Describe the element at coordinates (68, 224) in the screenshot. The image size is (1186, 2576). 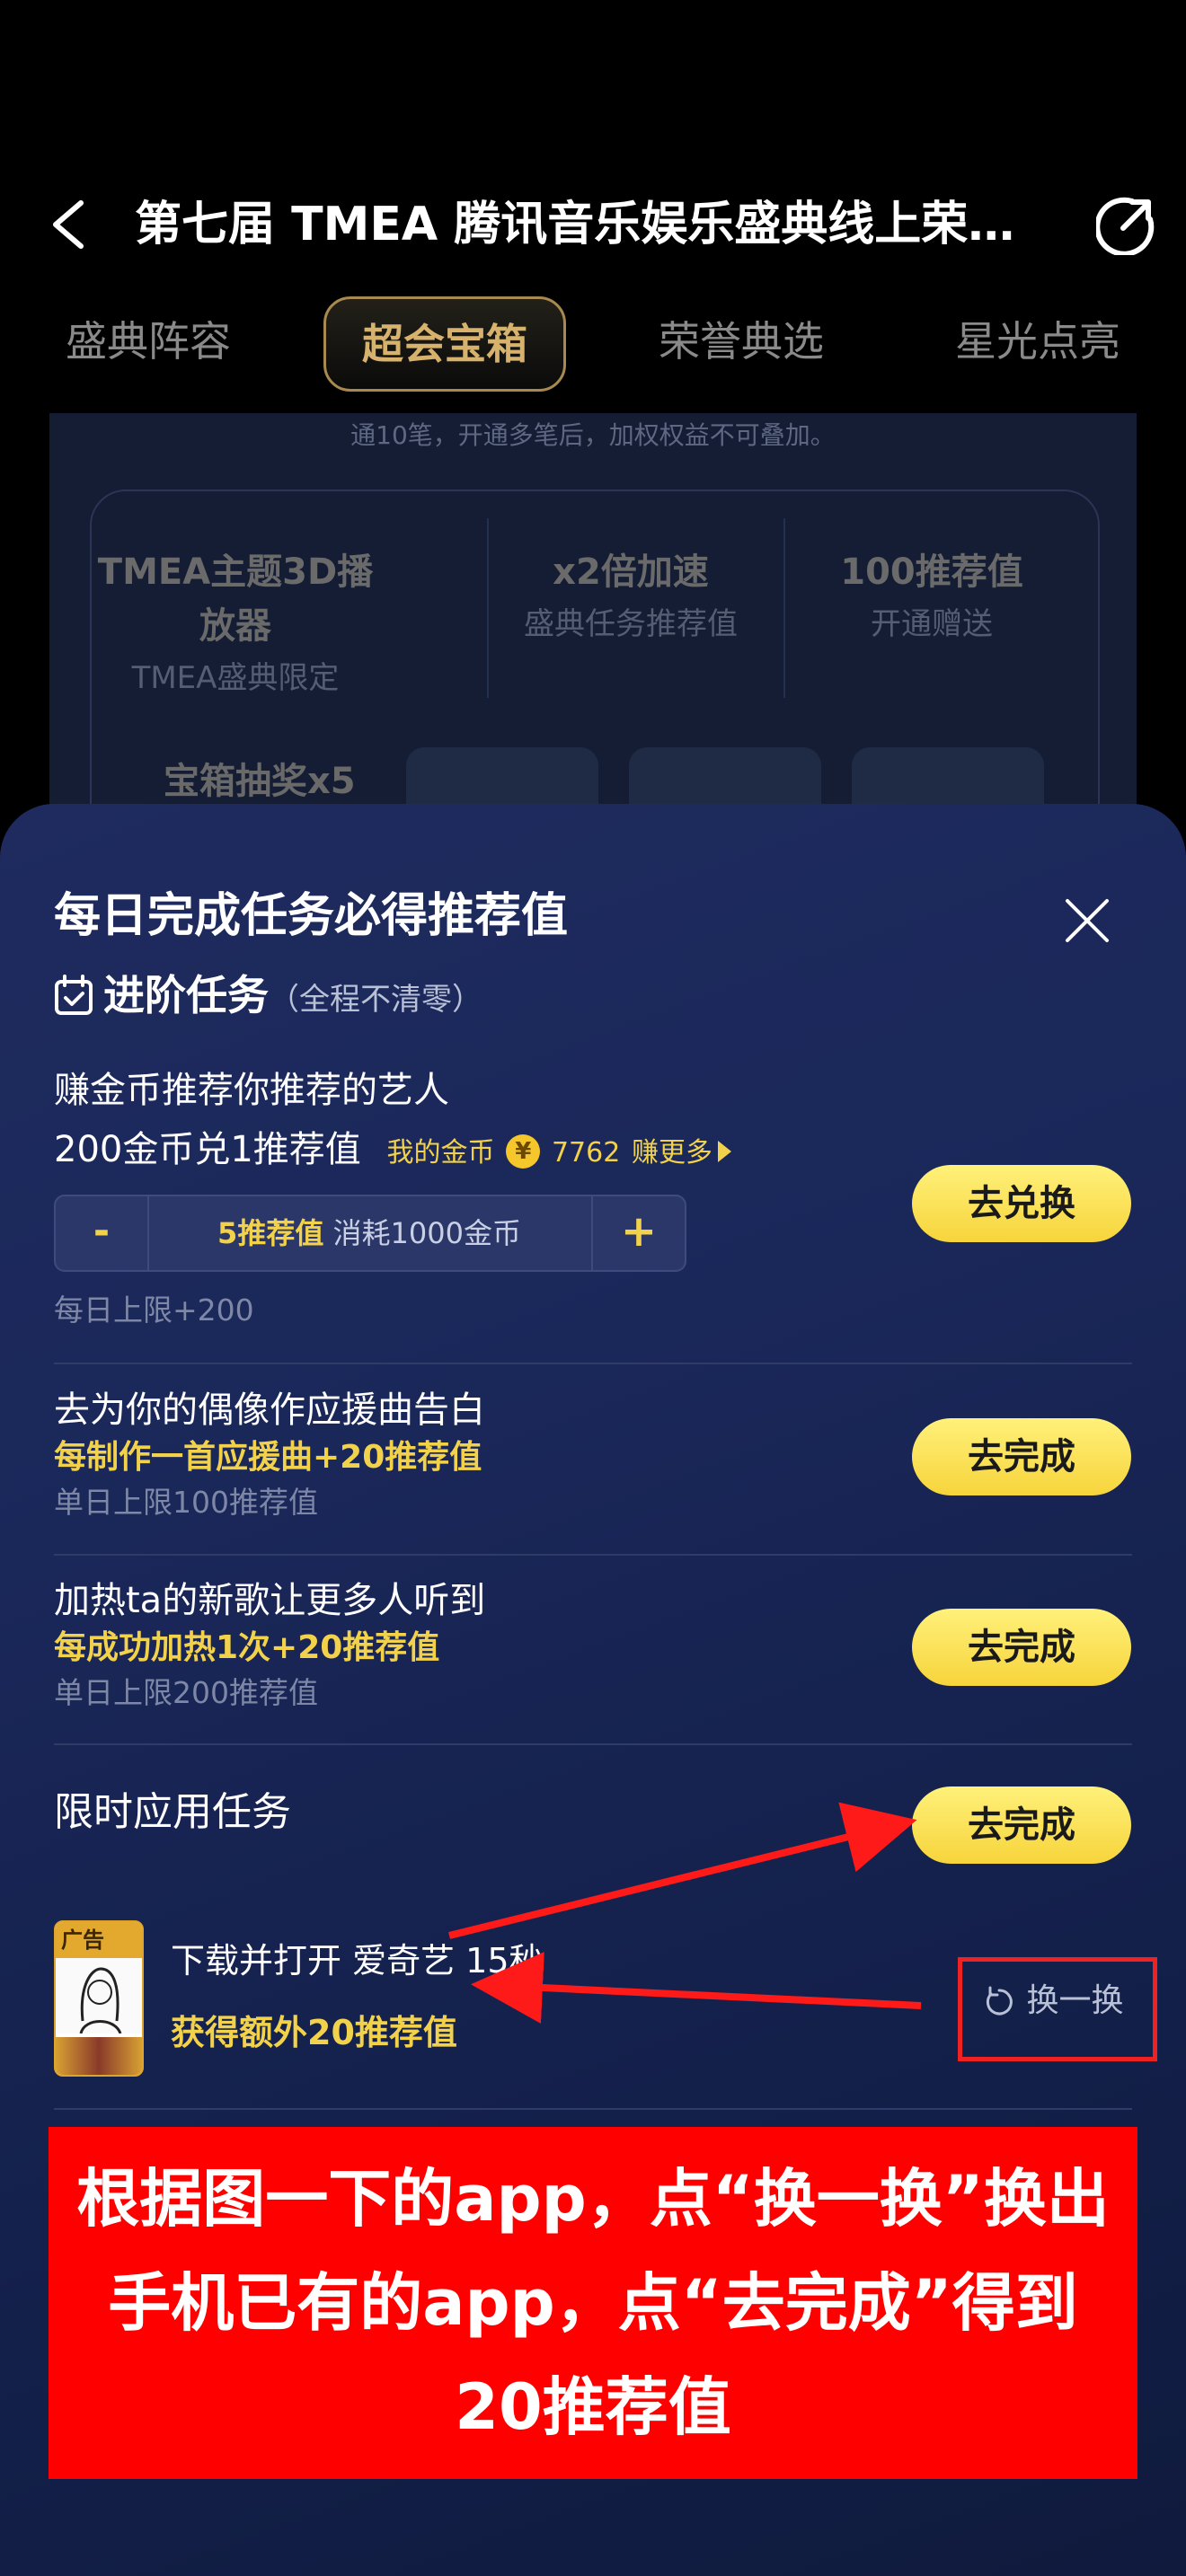
I see `back-arrow-icon` at that location.